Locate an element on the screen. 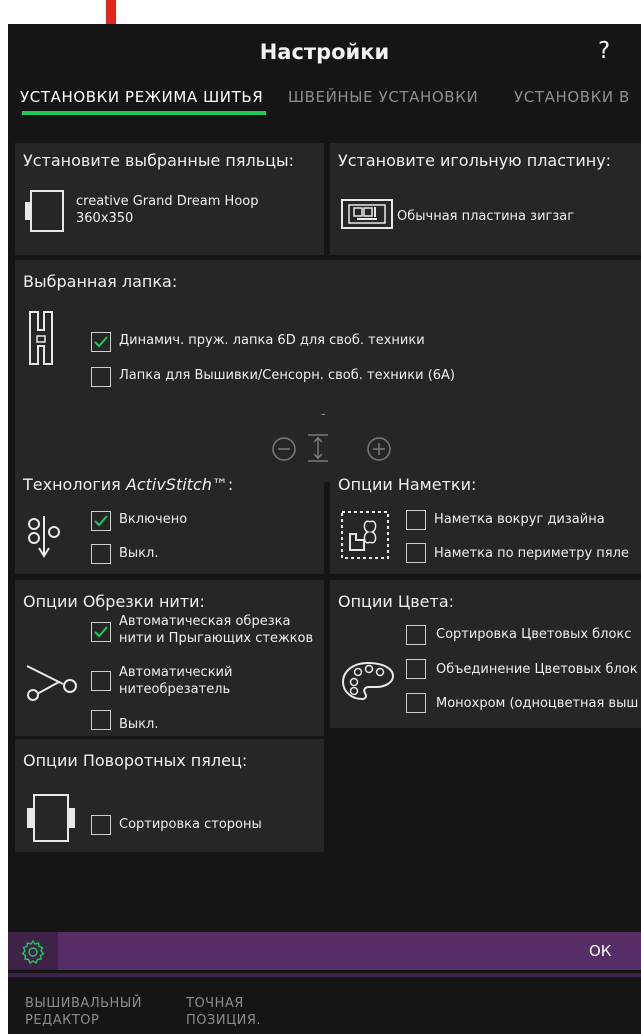  nav-embroidery-edit-line1: ВЫШИВАЛЬНЫЙ is located at coordinates (83, 1003).